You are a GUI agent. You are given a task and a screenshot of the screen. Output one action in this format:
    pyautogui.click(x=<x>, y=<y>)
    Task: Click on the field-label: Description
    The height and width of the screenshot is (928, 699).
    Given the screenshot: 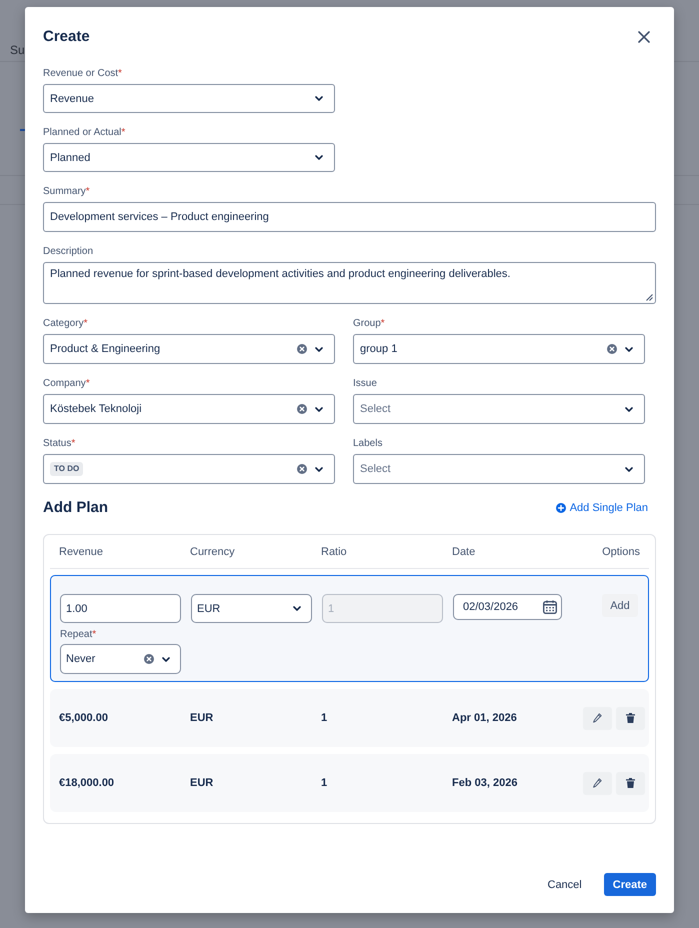 What is the action you would take?
    pyautogui.click(x=68, y=252)
    